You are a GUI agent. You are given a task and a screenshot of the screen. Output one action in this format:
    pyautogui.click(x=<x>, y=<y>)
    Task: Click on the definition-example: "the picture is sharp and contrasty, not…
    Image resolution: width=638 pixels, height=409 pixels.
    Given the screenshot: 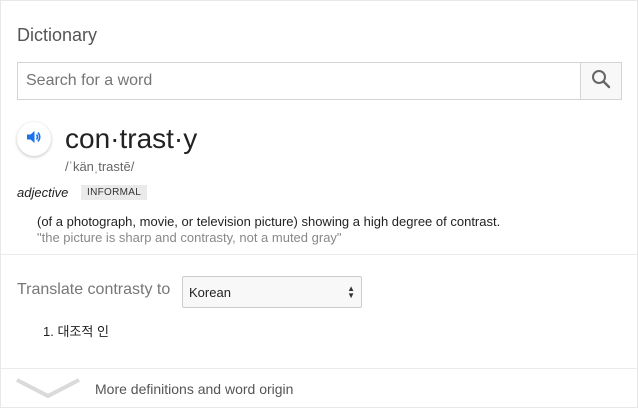 What is the action you would take?
    pyautogui.click(x=189, y=237)
    